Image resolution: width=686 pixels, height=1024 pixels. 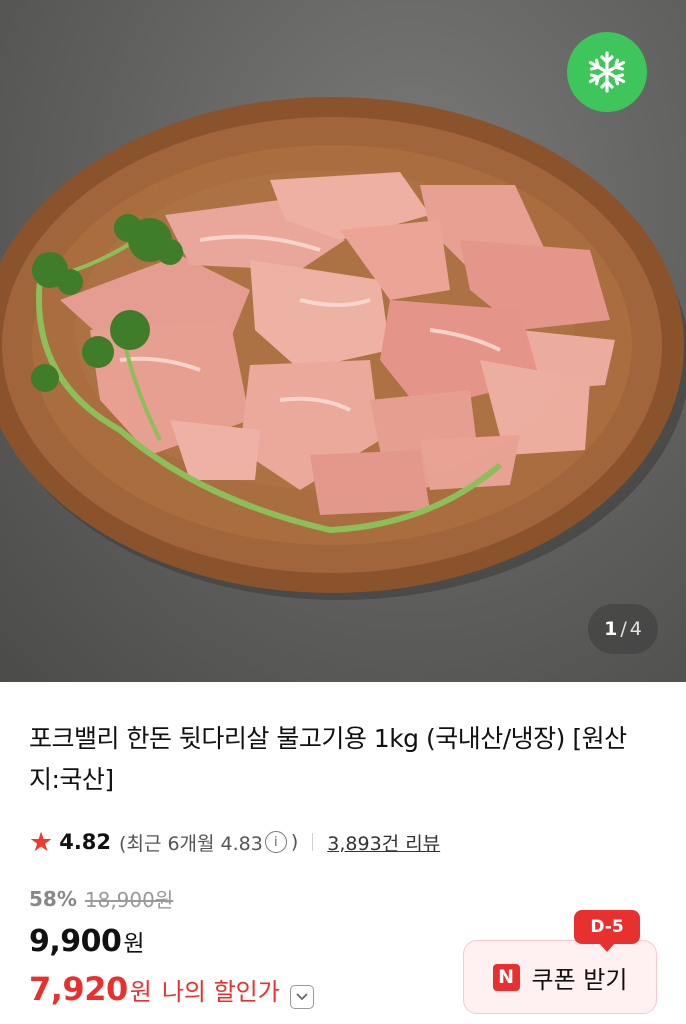 I want to click on dday-badge: D-5, so click(x=607, y=931).